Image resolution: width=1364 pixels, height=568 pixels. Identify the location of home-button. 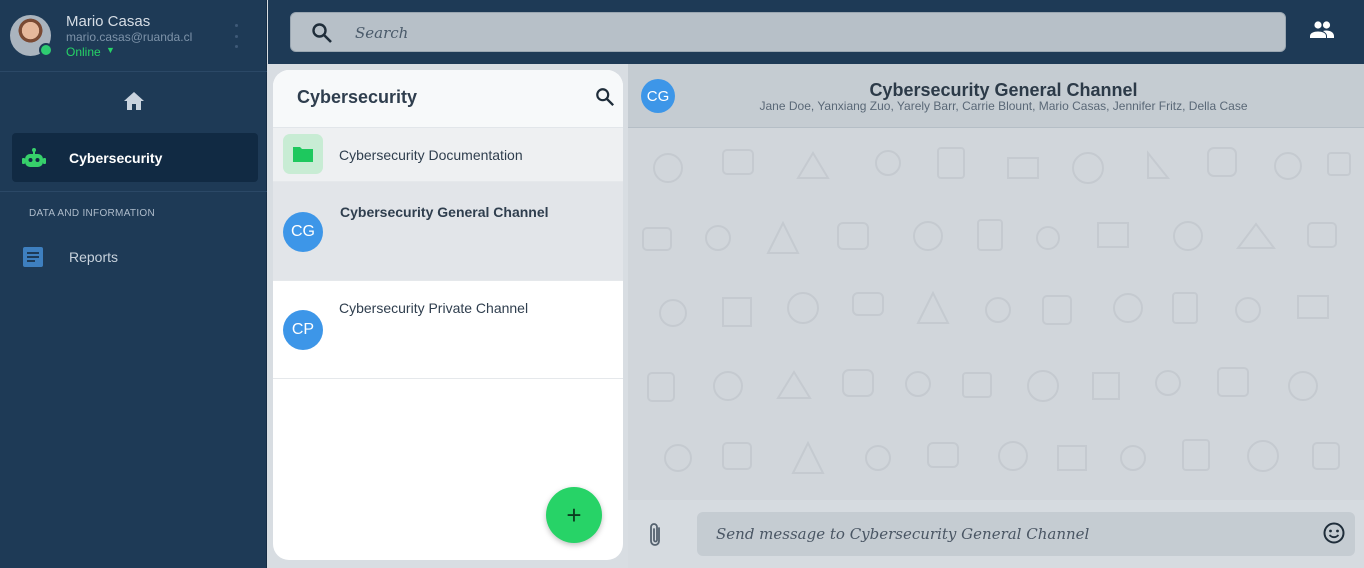
(133, 101).